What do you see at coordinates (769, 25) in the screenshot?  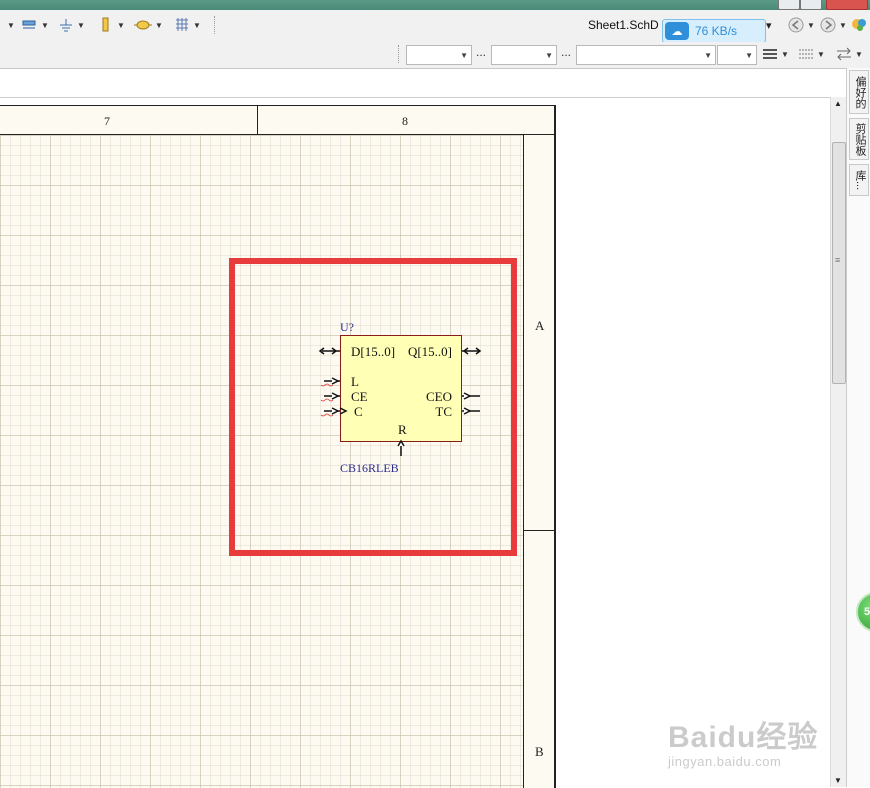 I see `tab-list-icon: ▾` at bounding box center [769, 25].